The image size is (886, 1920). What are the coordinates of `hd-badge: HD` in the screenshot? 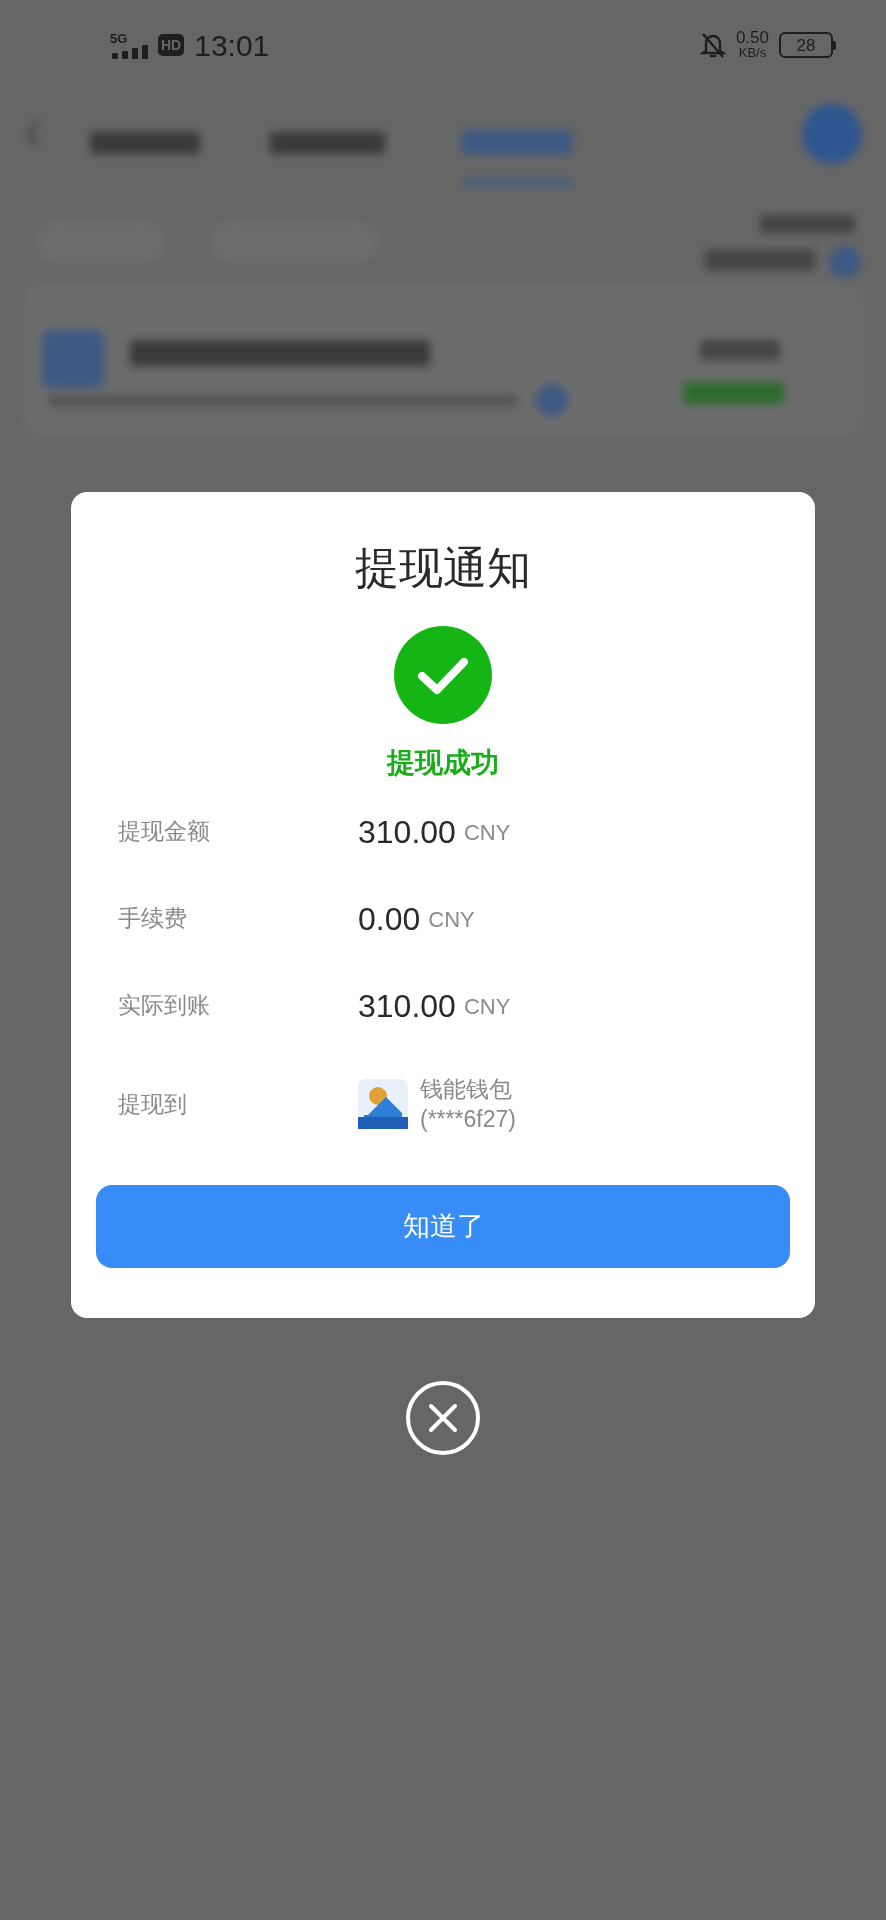 It's located at (171, 45).